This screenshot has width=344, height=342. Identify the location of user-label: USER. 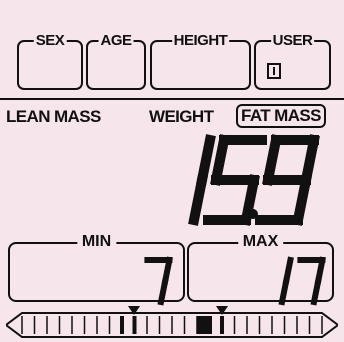
(292, 41).